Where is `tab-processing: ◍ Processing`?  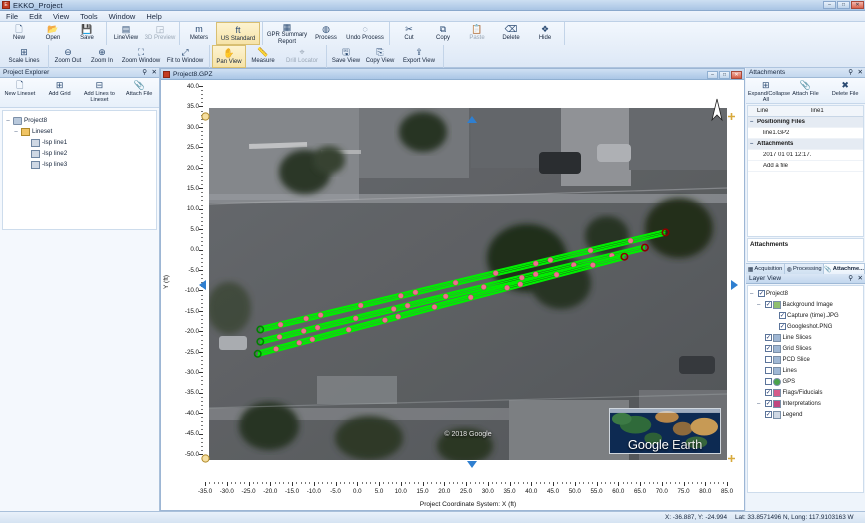 tab-processing: ◍ Processing is located at coordinates (805, 269).